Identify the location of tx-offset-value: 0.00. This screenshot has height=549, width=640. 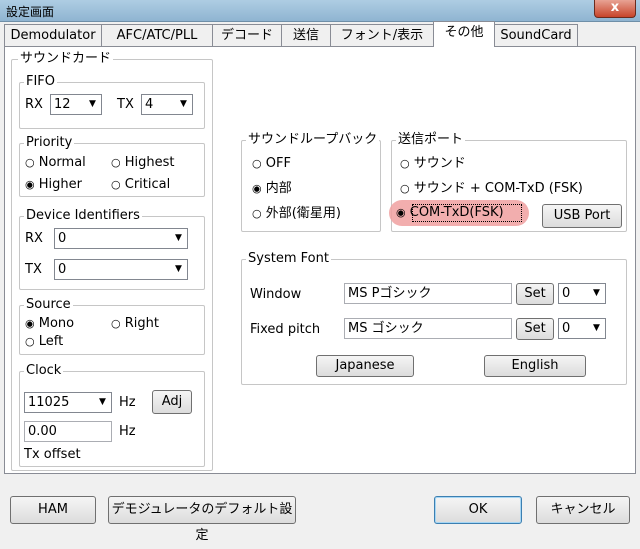
(42, 431).